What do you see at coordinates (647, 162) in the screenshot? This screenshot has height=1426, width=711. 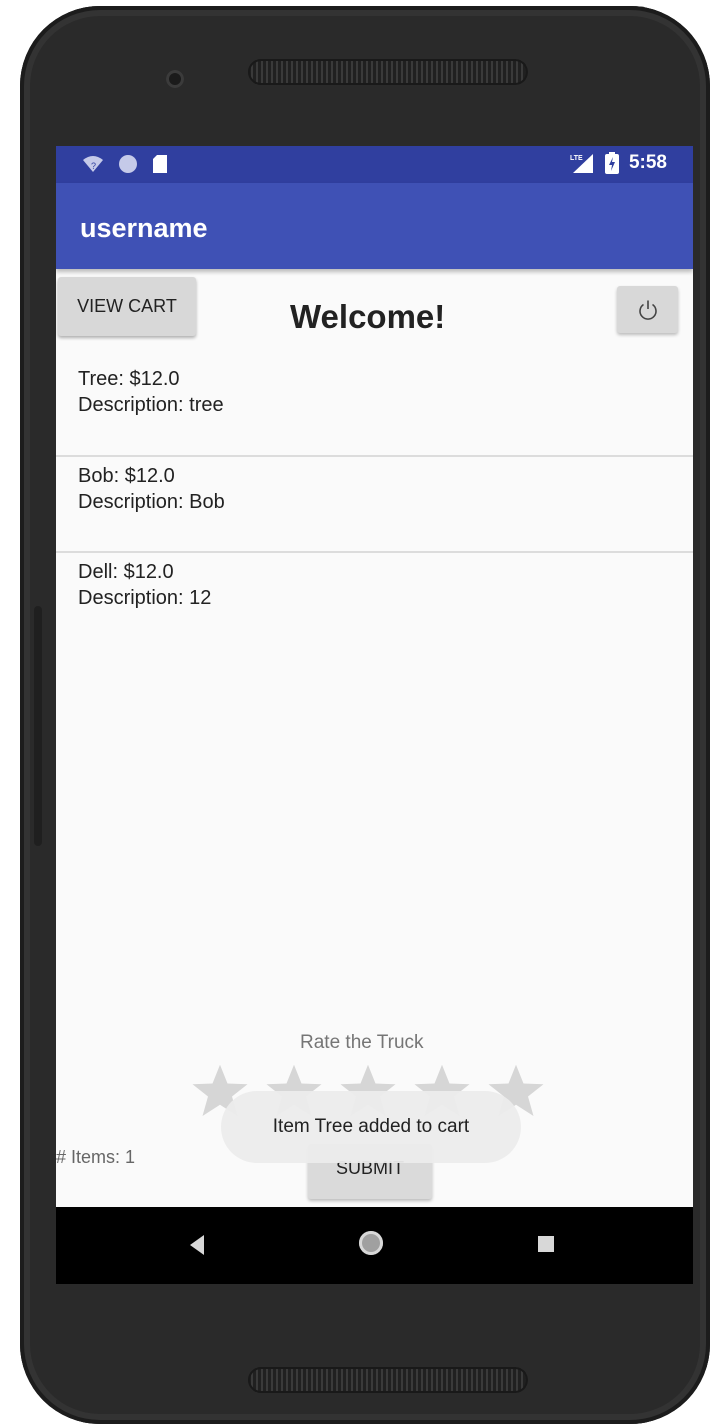 I see `status-time: 5:58` at bounding box center [647, 162].